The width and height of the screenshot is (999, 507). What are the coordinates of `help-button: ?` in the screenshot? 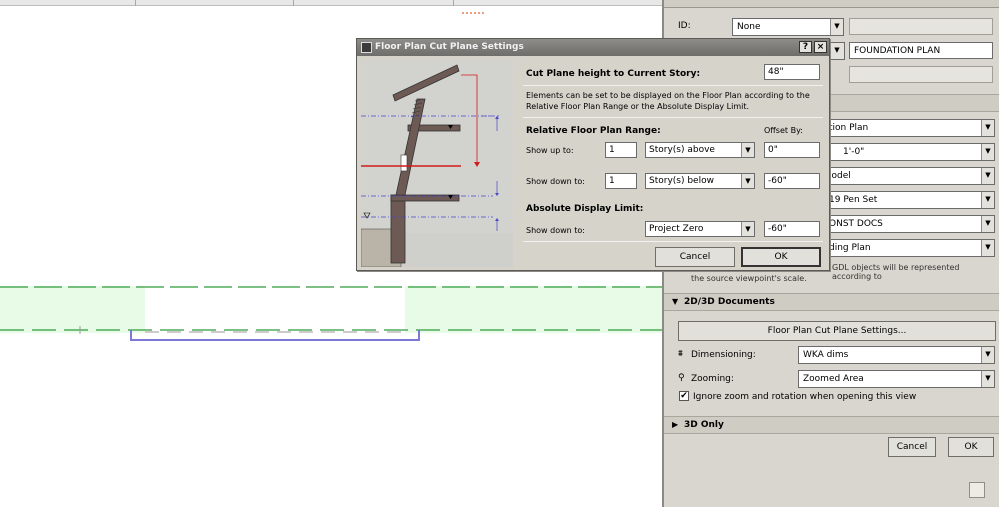 It's located at (805, 47).